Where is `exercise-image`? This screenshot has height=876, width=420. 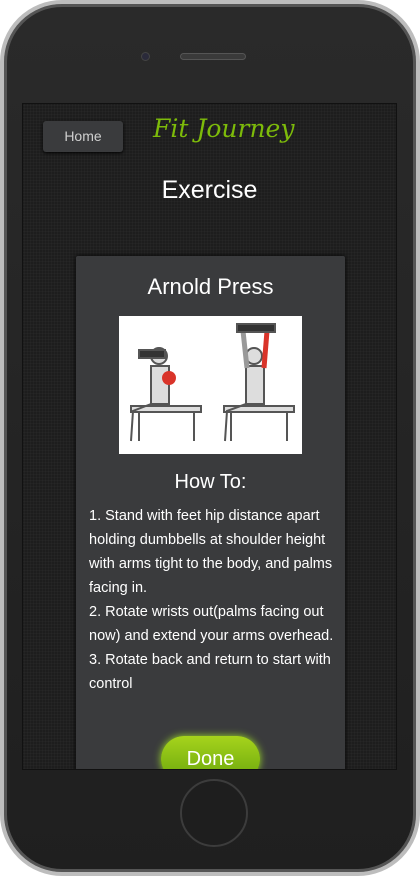
exercise-image is located at coordinates (210, 385).